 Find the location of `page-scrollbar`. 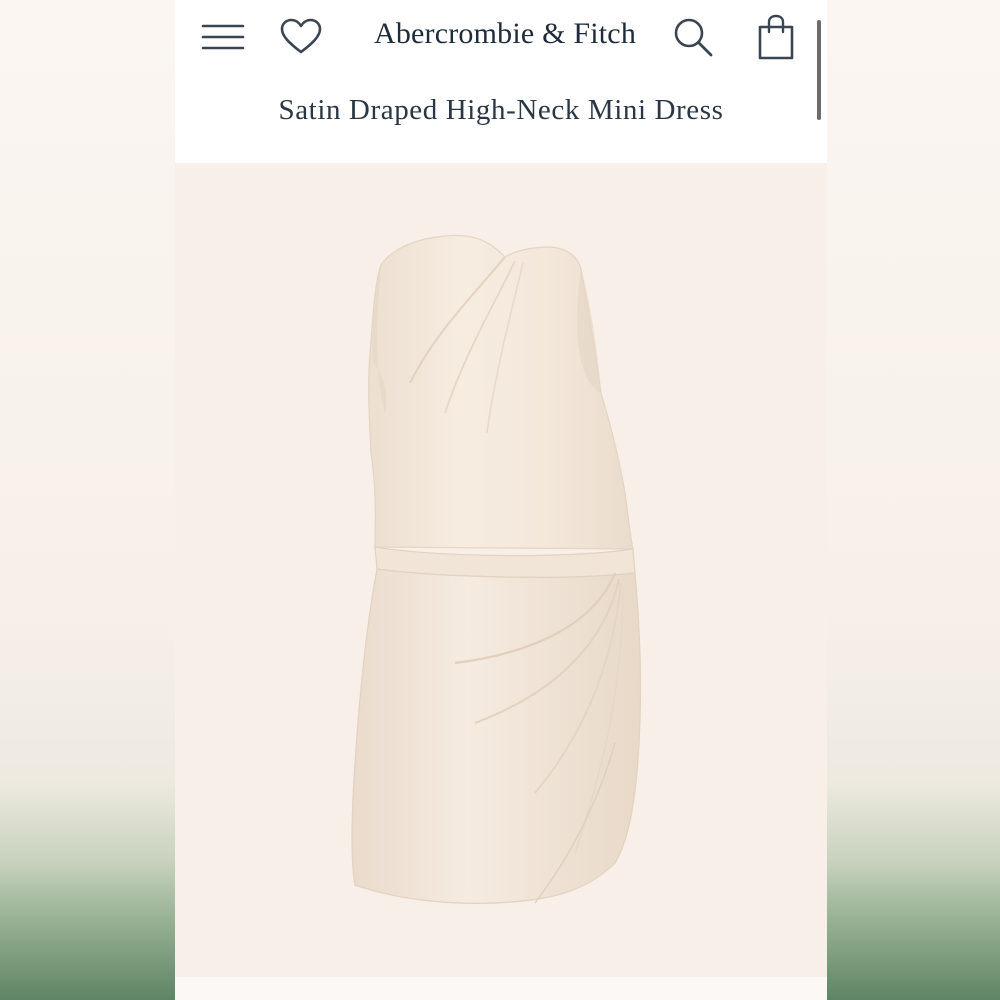

page-scrollbar is located at coordinates (819, 70).